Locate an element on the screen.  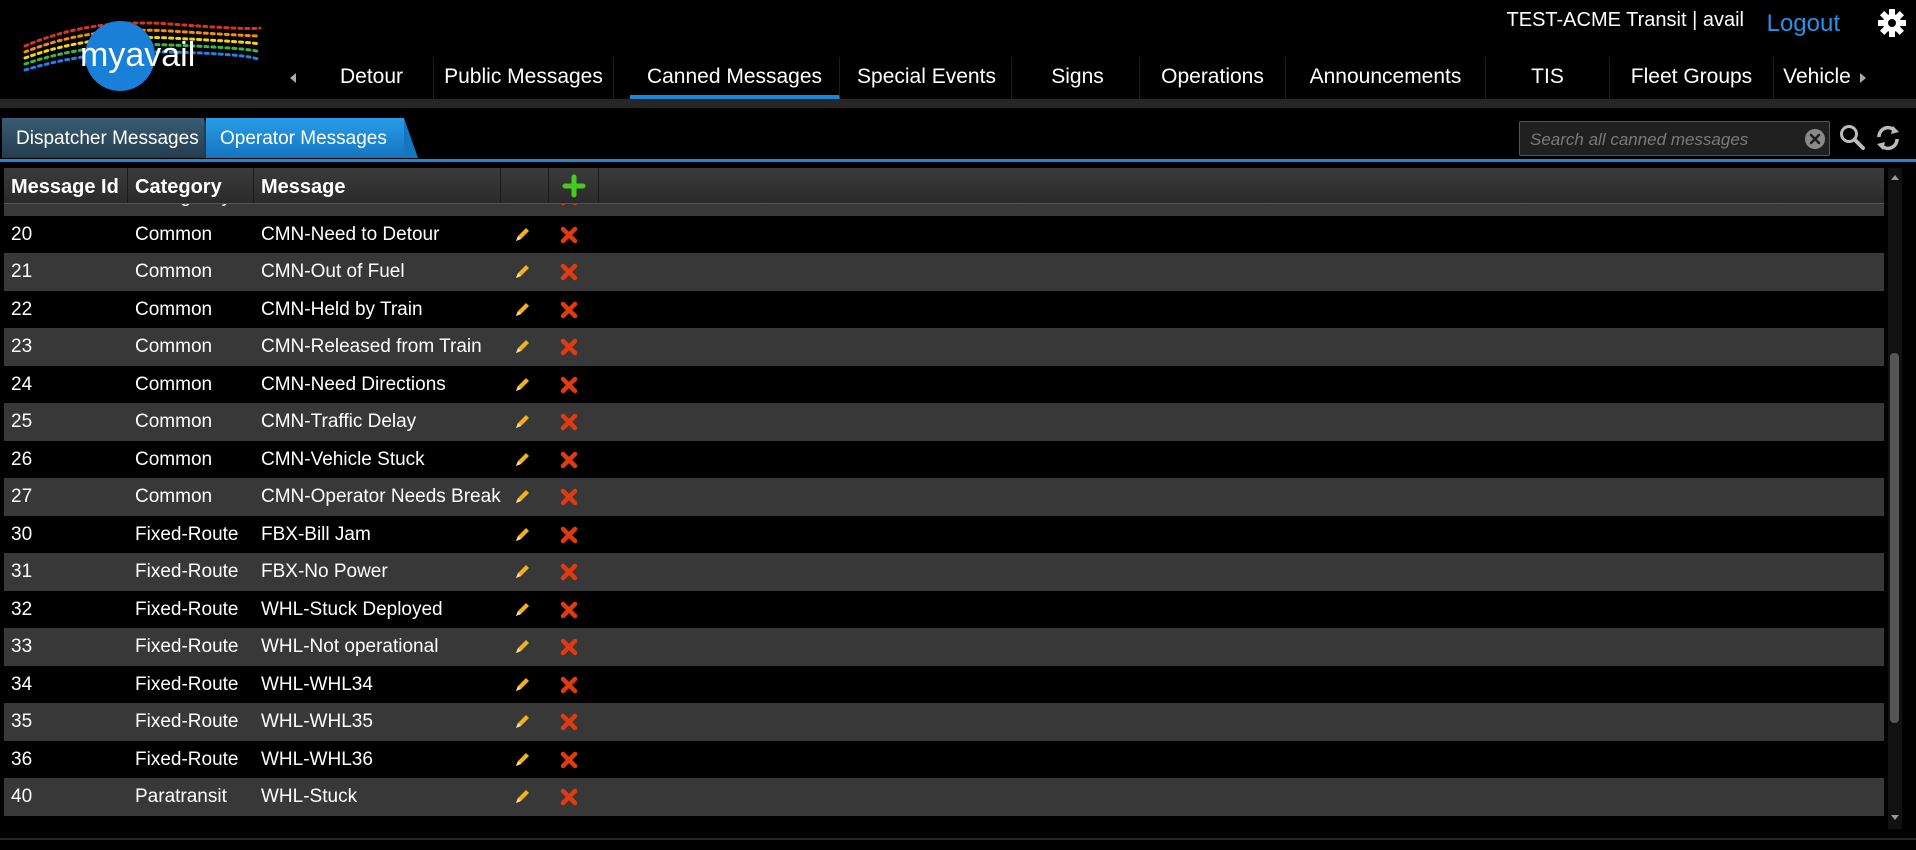
table-row: 31 Fixed-Route FBX-No Power is located at coordinates (944, 572).